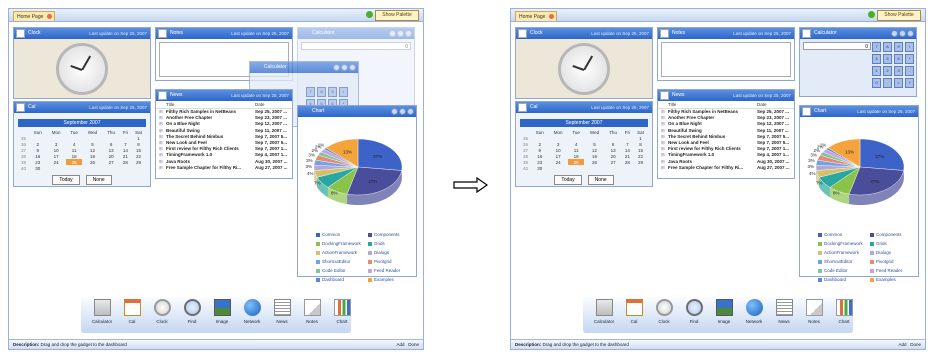 The height and width of the screenshot is (352, 932). I want to click on notes-textarea, so click(726, 59).